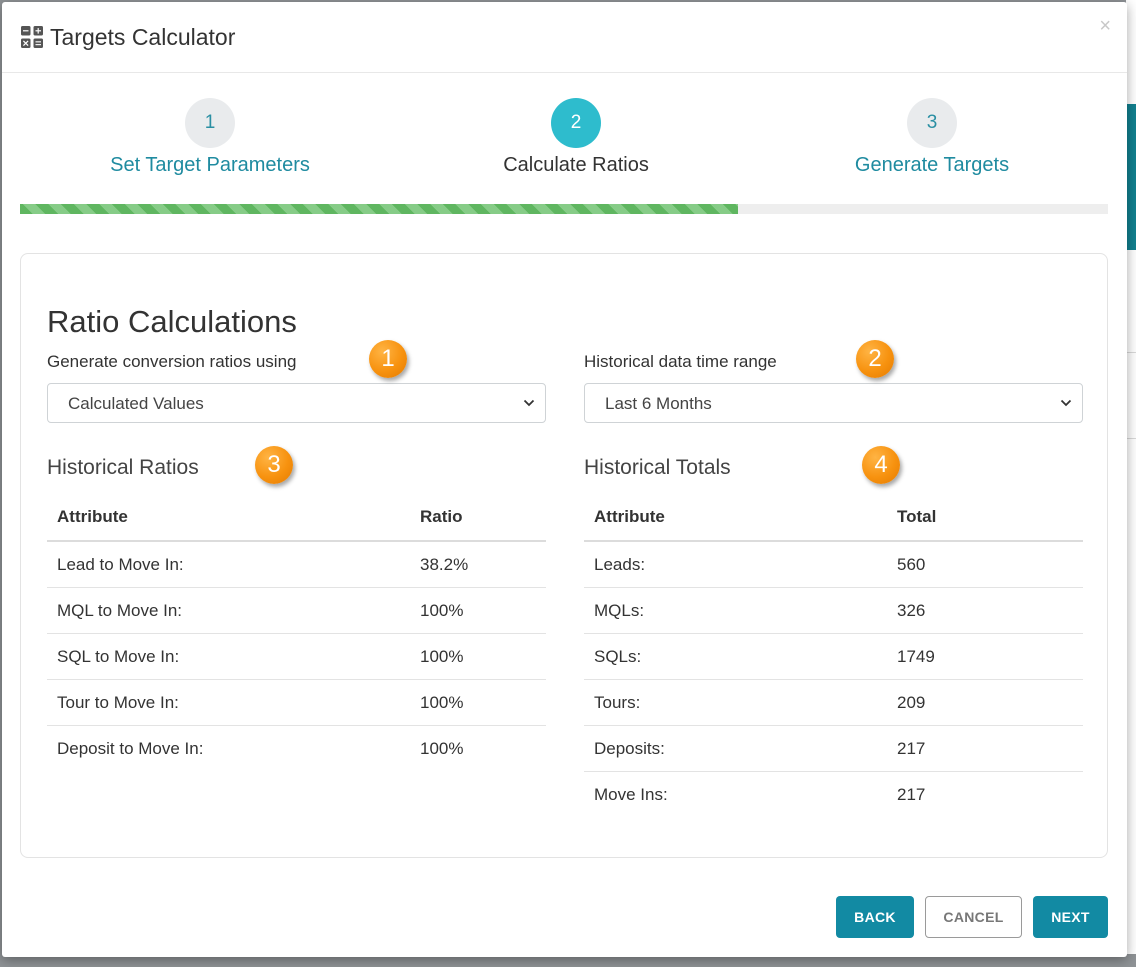 The width and height of the screenshot is (1136, 967). Describe the element at coordinates (123, 467) in the screenshot. I see `historical-ratios-title: Historical Ratios` at that location.